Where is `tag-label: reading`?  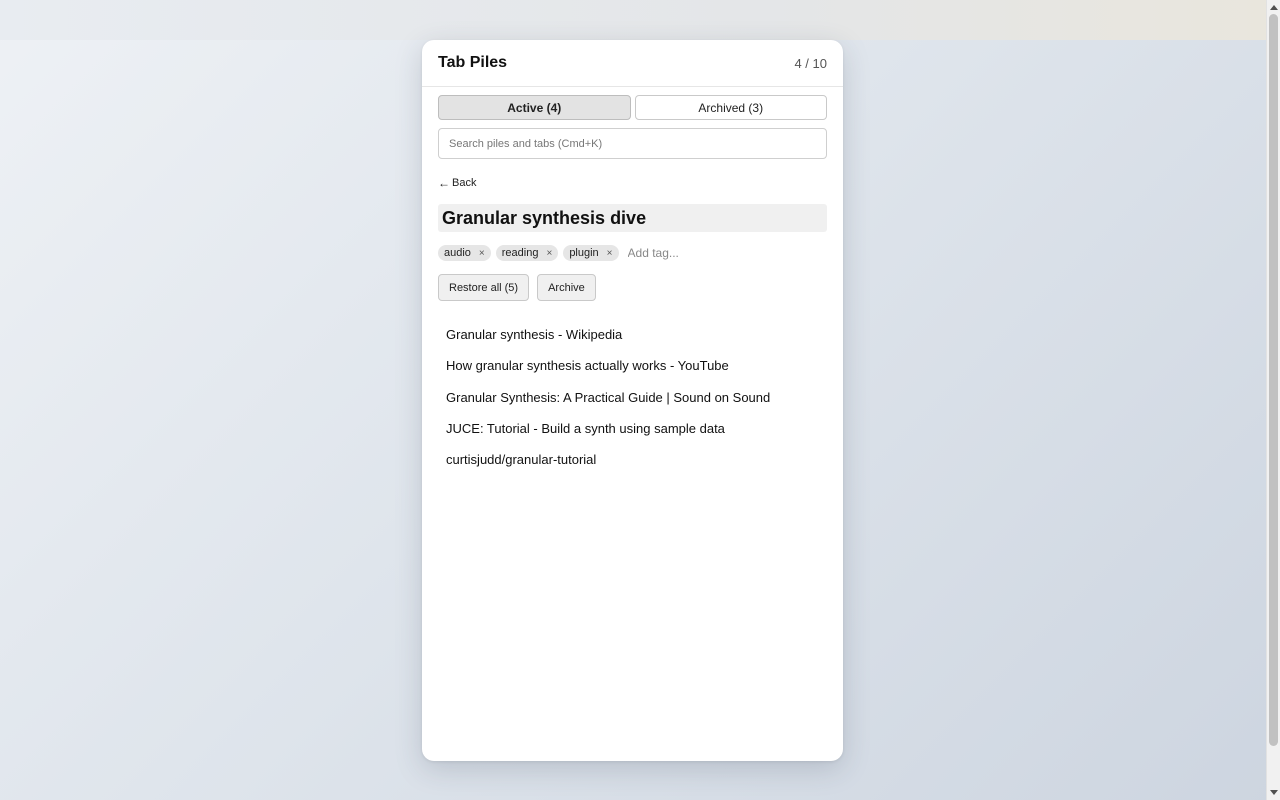
tag-label: reading is located at coordinates (520, 253).